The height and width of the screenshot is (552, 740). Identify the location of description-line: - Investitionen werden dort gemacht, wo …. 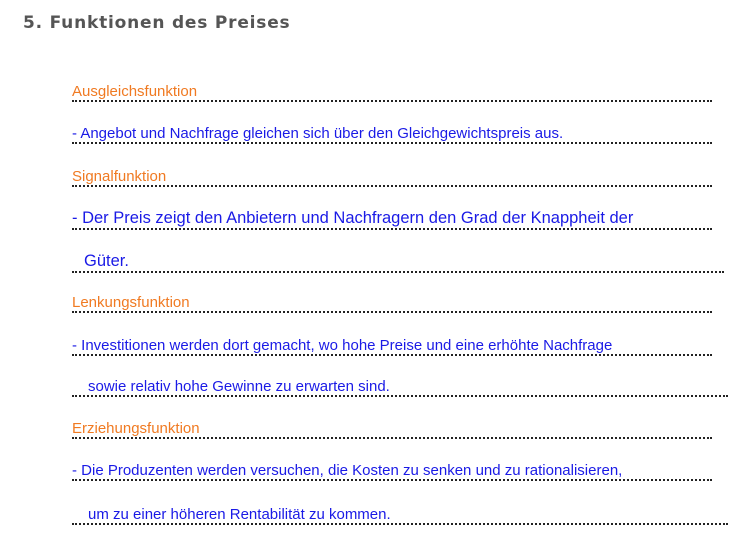
(392, 346).